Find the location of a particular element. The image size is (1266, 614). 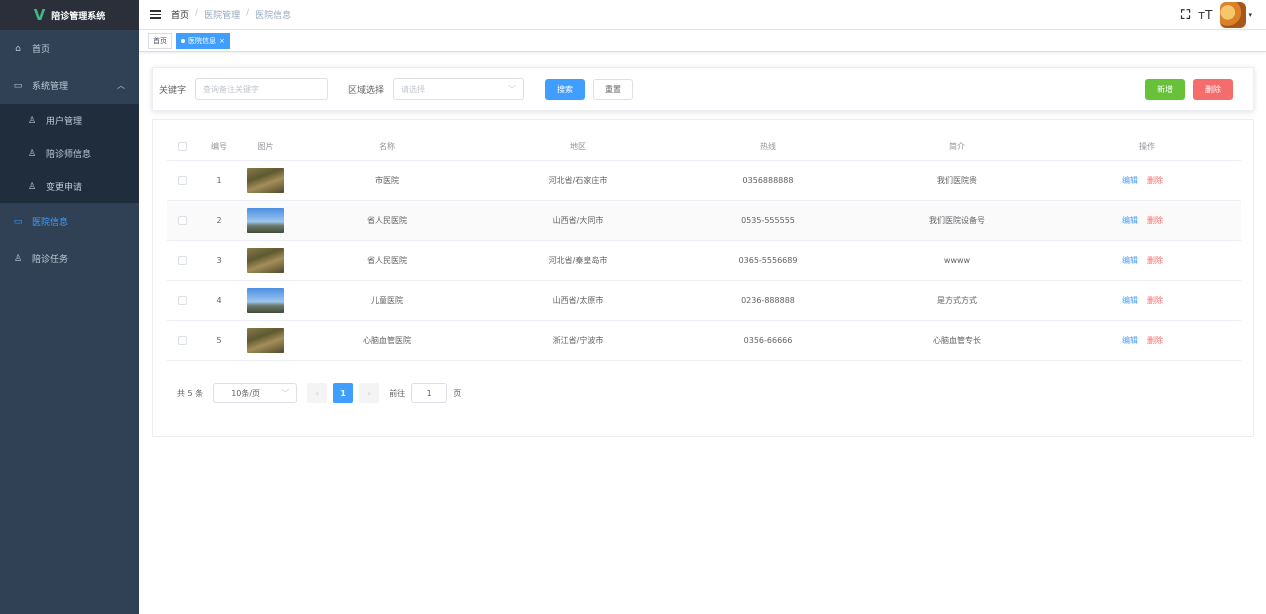

page-size-select: 10条/页 ﹀ is located at coordinates (255, 393).